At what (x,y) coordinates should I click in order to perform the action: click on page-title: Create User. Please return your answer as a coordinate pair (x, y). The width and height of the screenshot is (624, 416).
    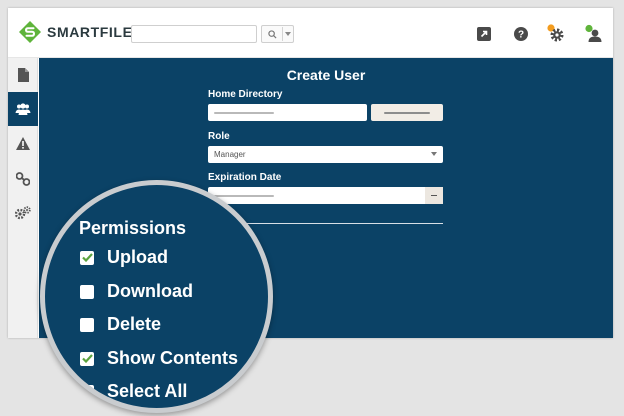
    Looking at the image, I should click on (326, 75).